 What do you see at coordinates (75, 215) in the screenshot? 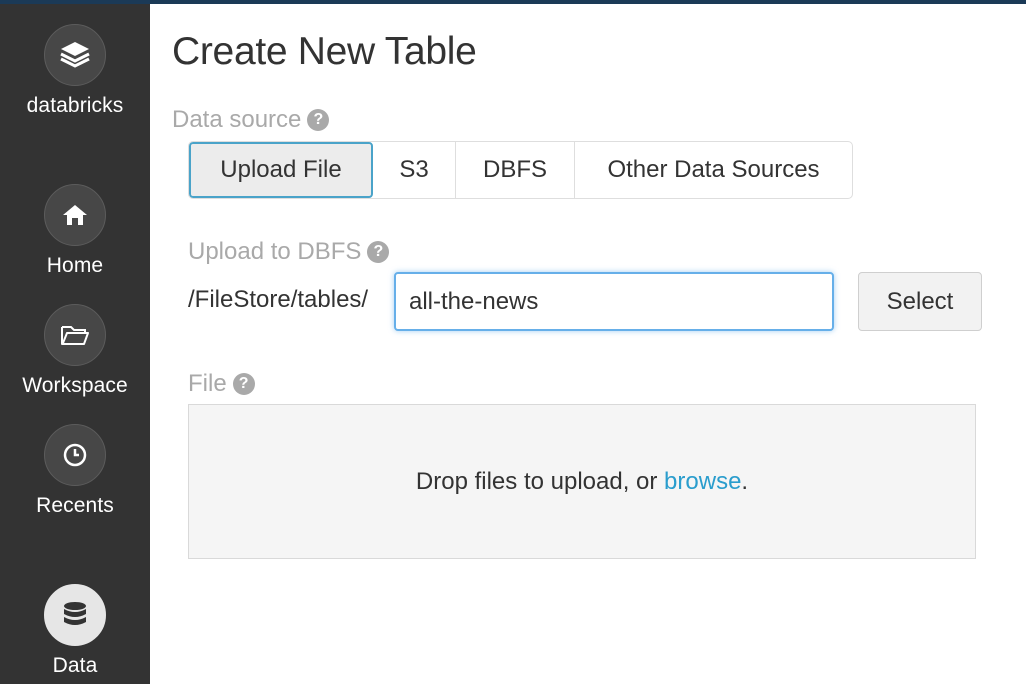
I see `home-icon` at bounding box center [75, 215].